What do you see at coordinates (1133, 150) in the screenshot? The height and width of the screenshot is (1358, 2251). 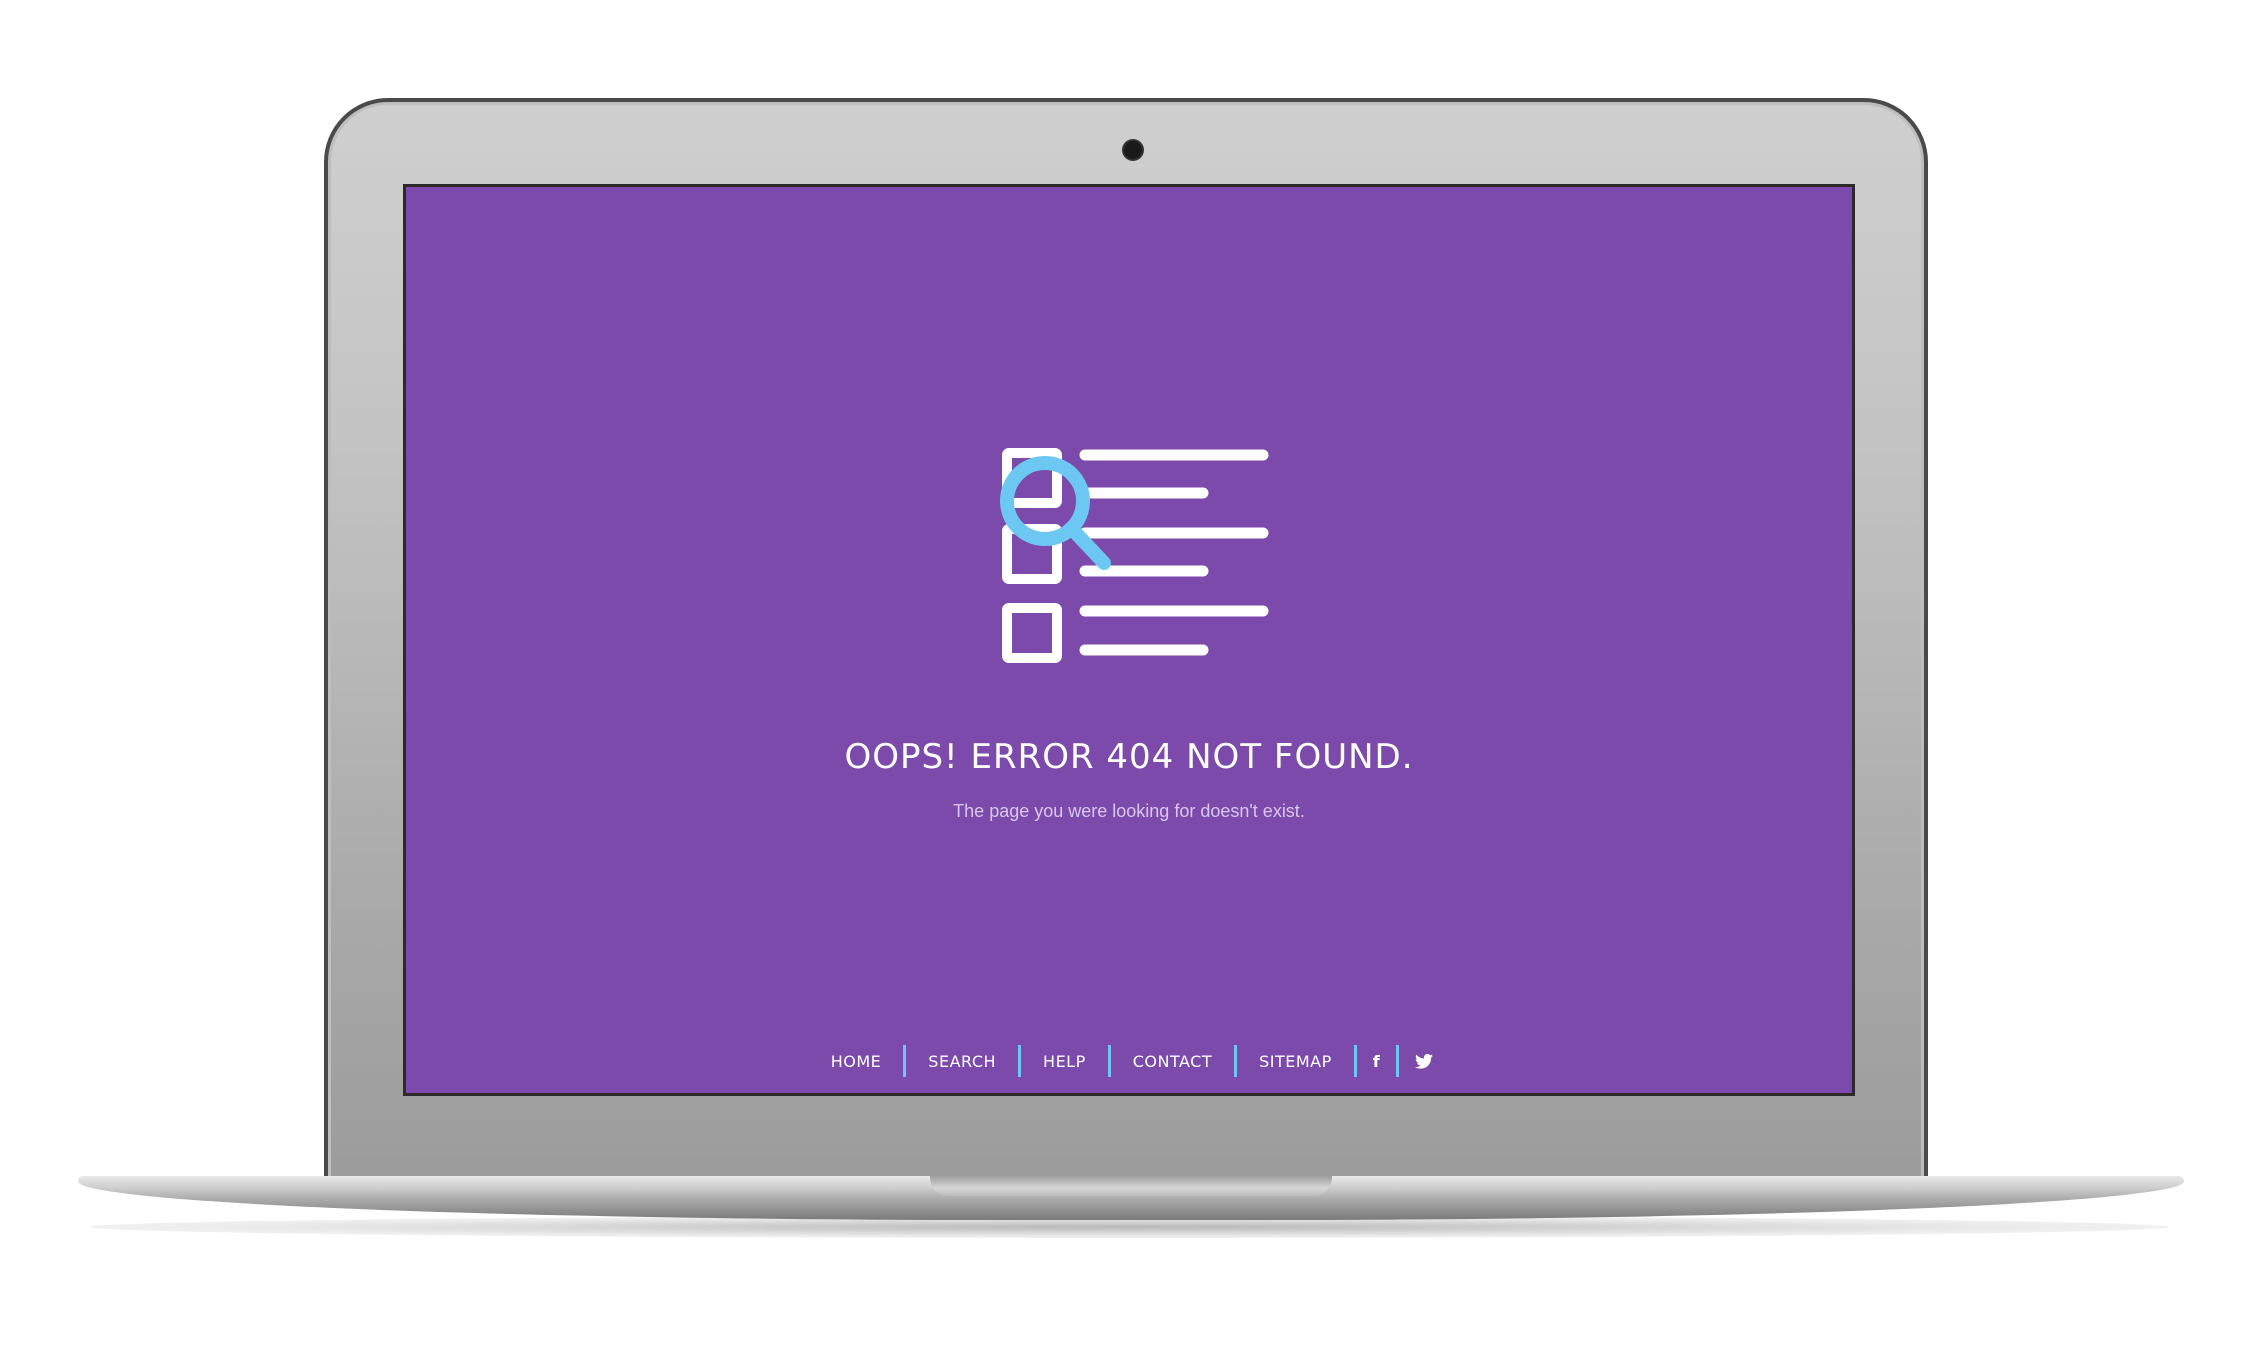 I see `camera-icon` at bounding box center [1133, 150].